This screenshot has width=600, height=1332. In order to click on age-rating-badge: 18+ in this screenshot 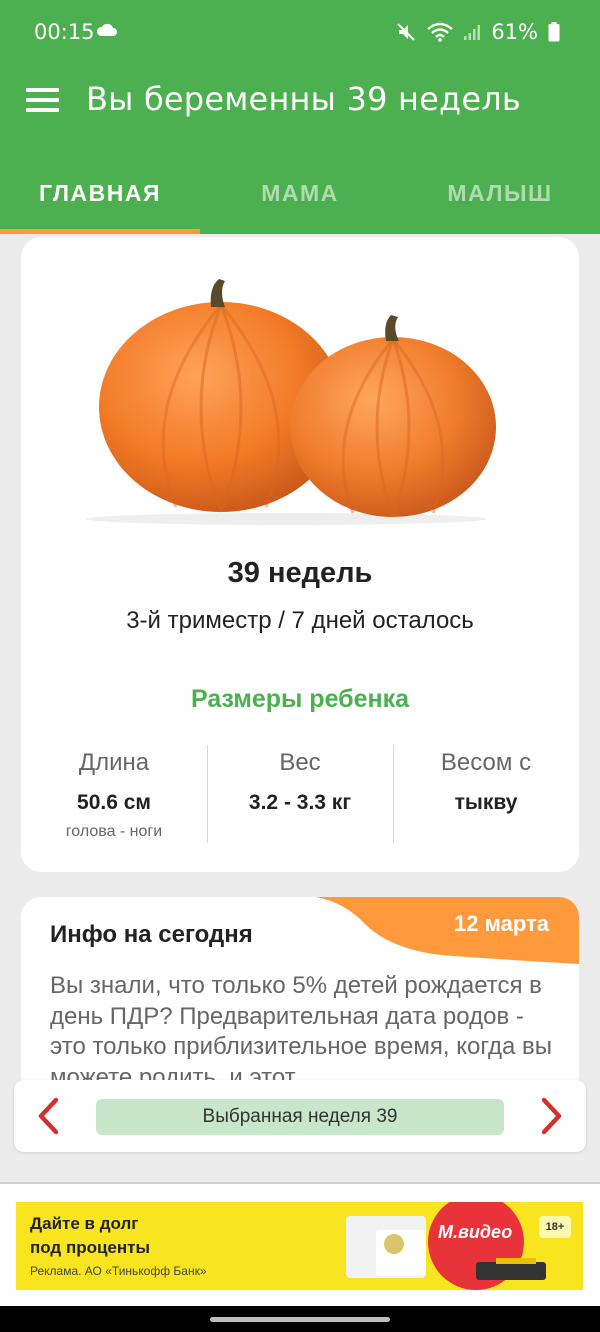, I will do `click(555, 1227)`.